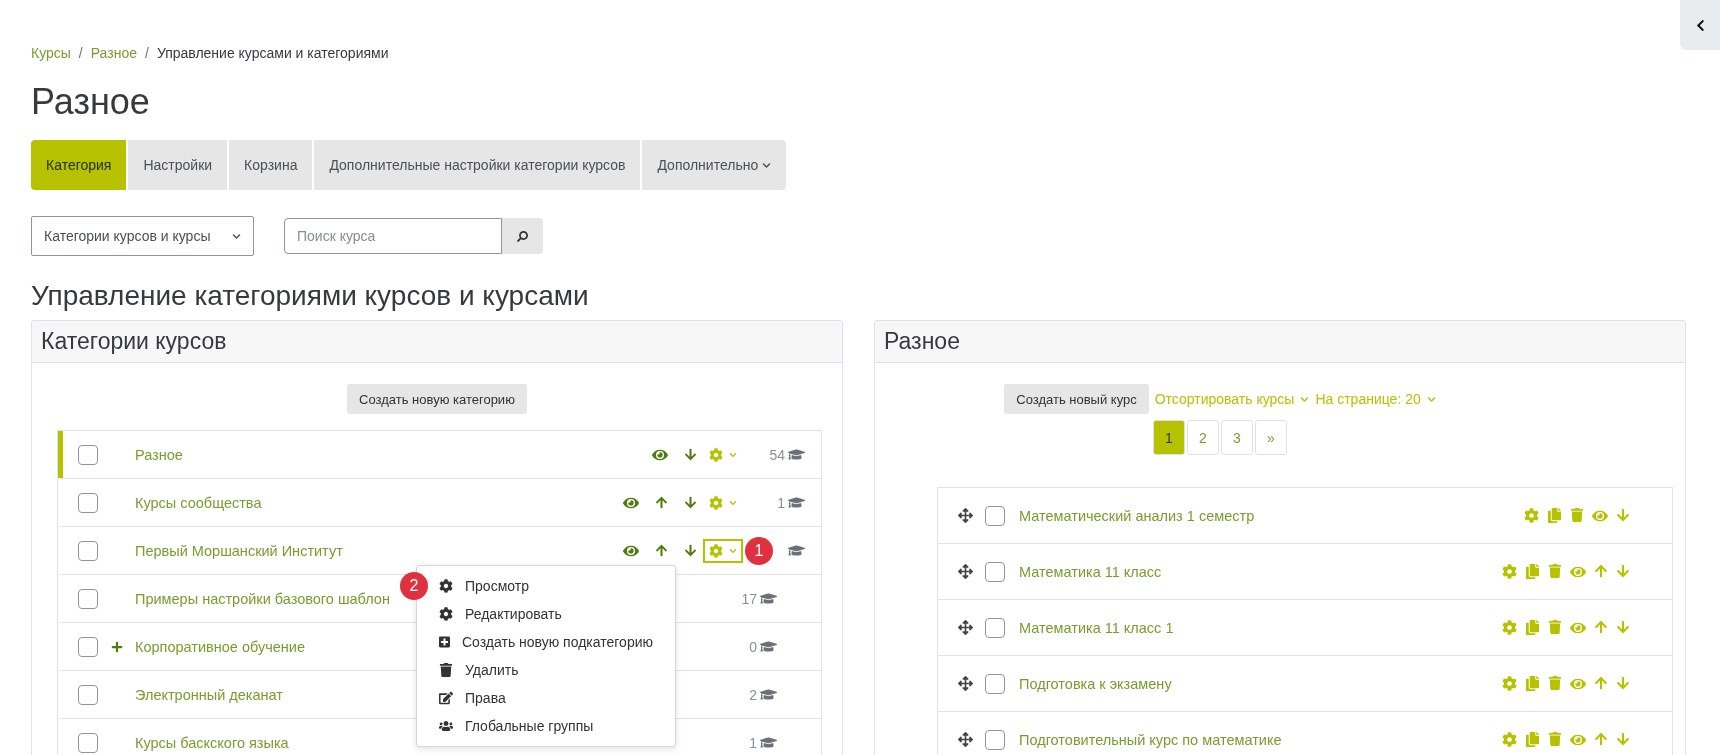 This screenshot has height=755, width=1720. Describe the element at coordinates (414, 586) in the screenshot. I see `step-badge: 2` at that location.